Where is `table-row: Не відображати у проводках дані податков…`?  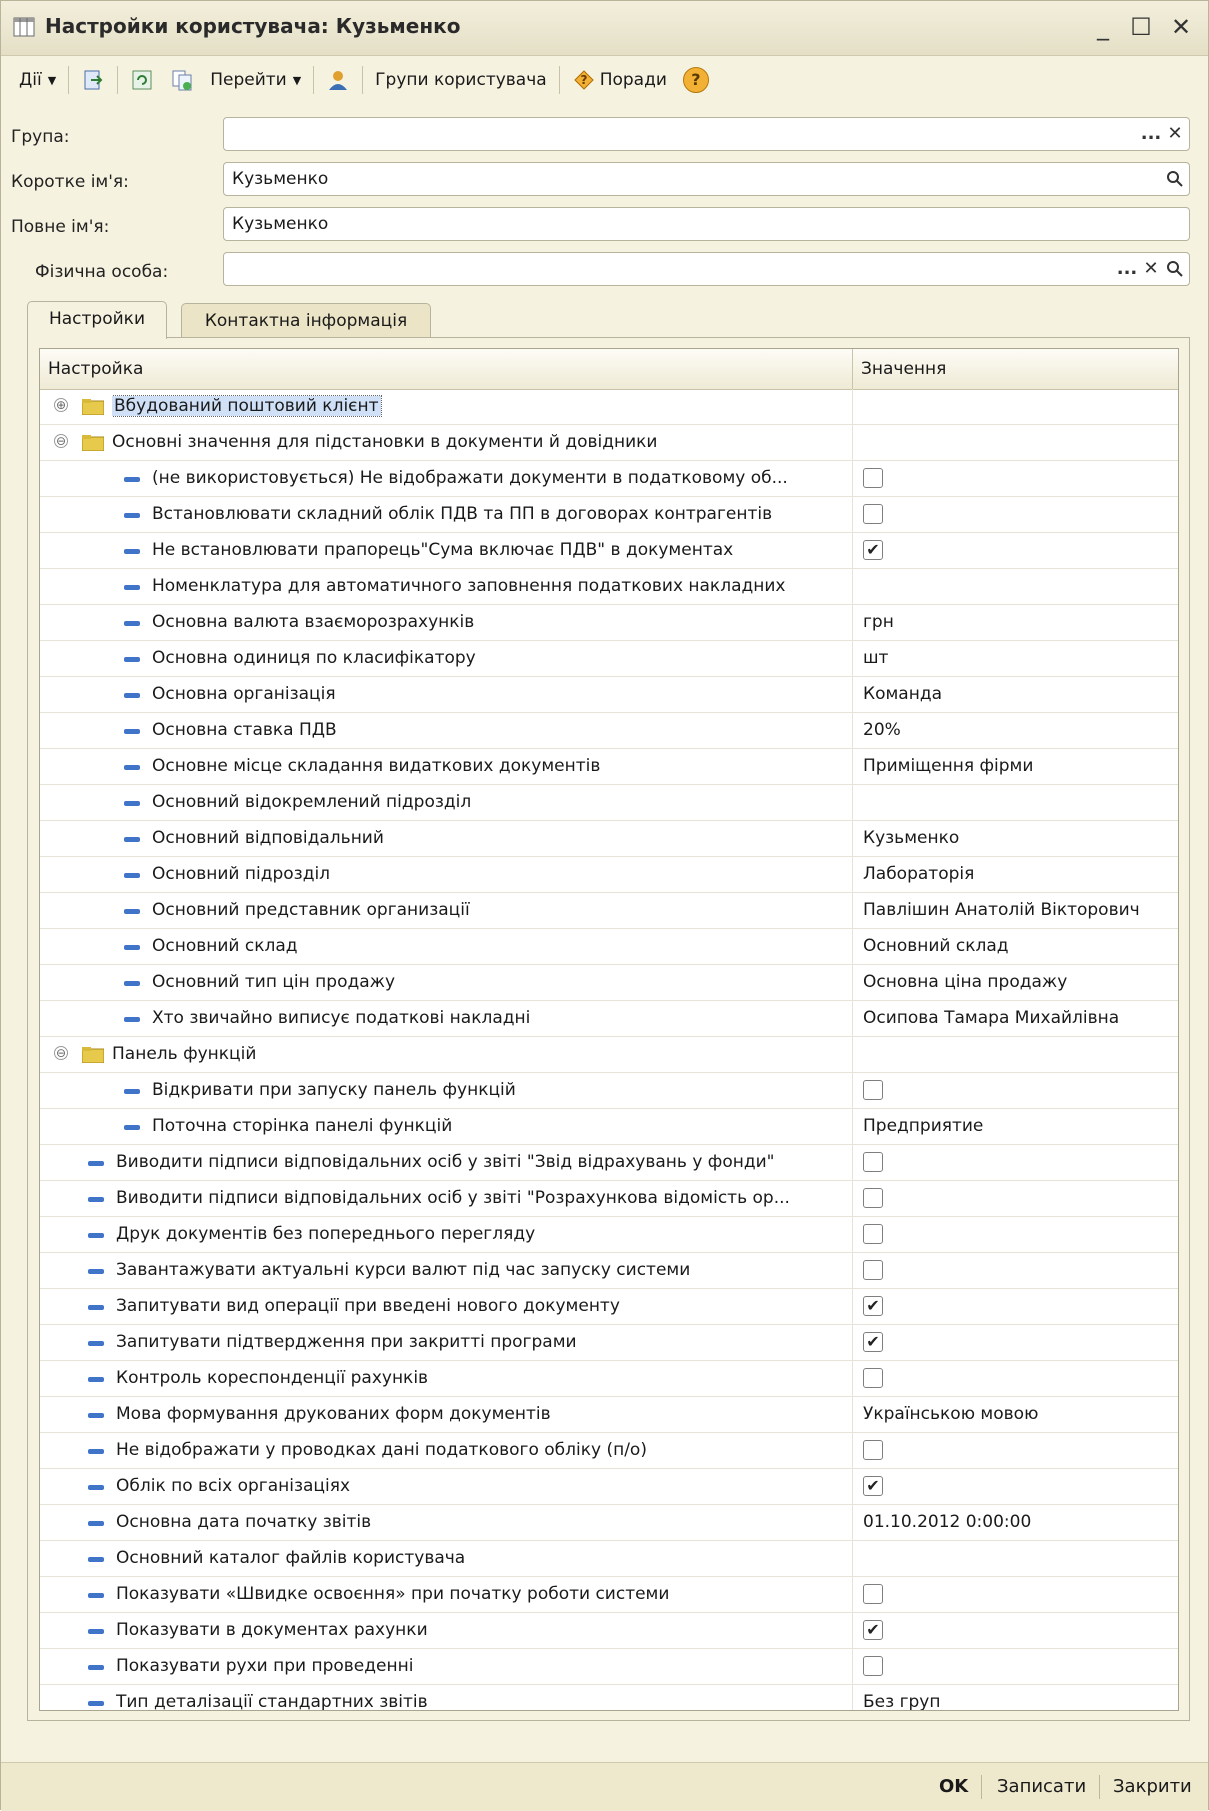 table-row: Не відображати у проводках дані податков… is located at coordinates (609, 1451).